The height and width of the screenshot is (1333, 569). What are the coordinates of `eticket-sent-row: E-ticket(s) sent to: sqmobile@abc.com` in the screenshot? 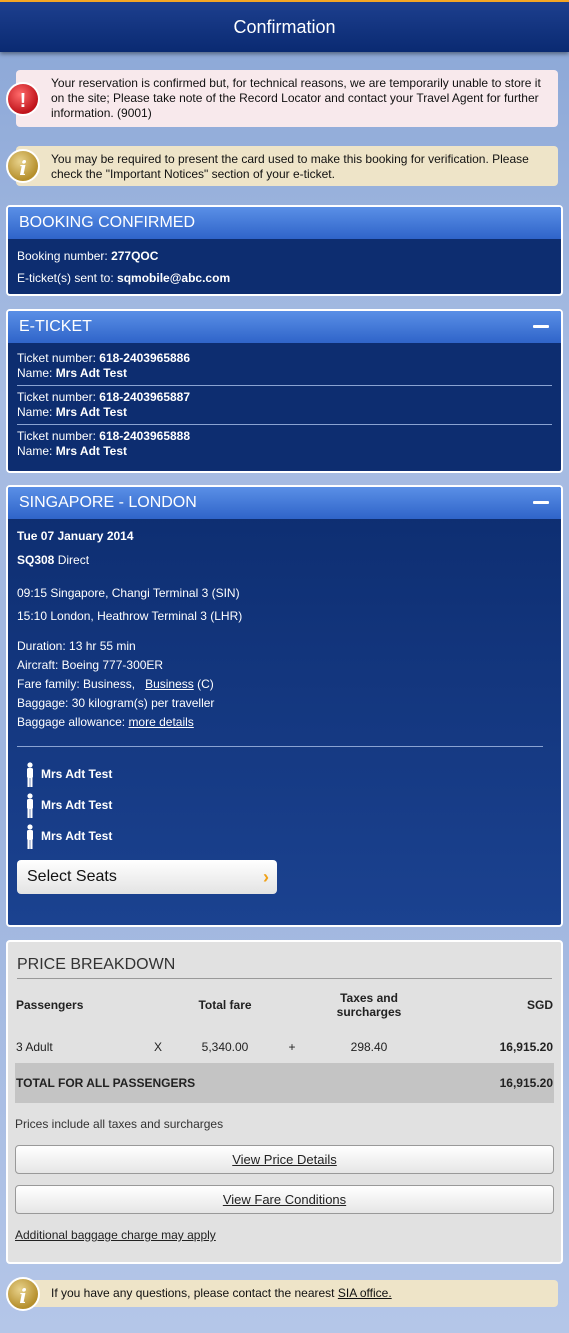 It's located at (284, 278).